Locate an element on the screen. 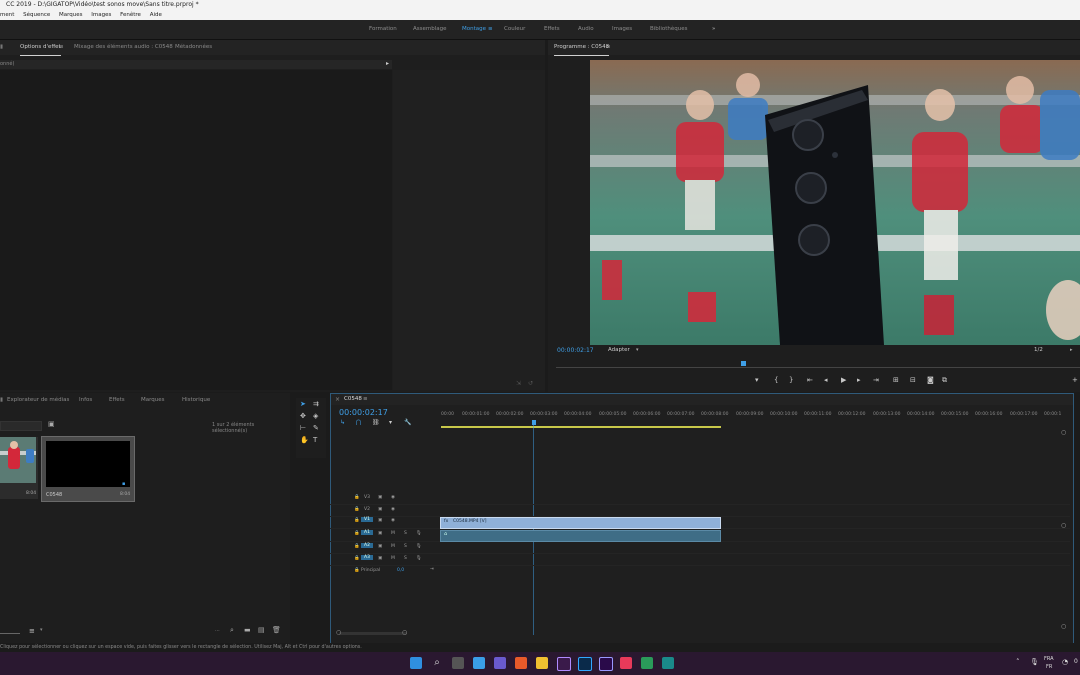  ripple-edit-tool-icon: ✥ is located at coordinates (303, 416).